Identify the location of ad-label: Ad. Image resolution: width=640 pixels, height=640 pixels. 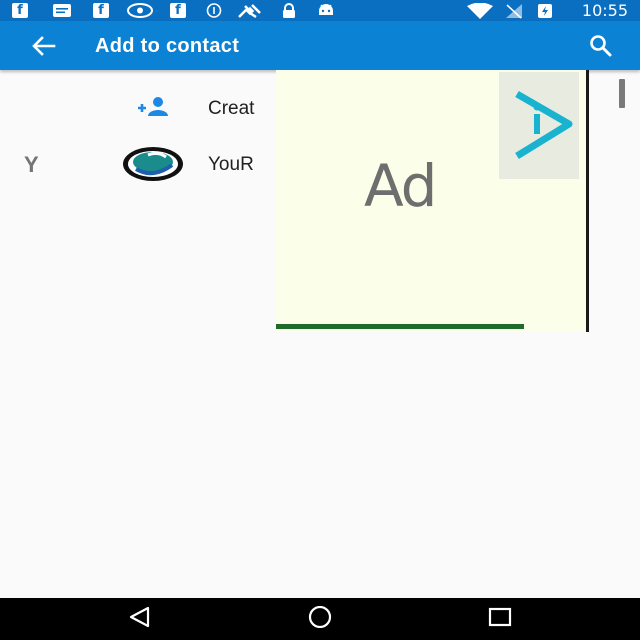
(400, 186).